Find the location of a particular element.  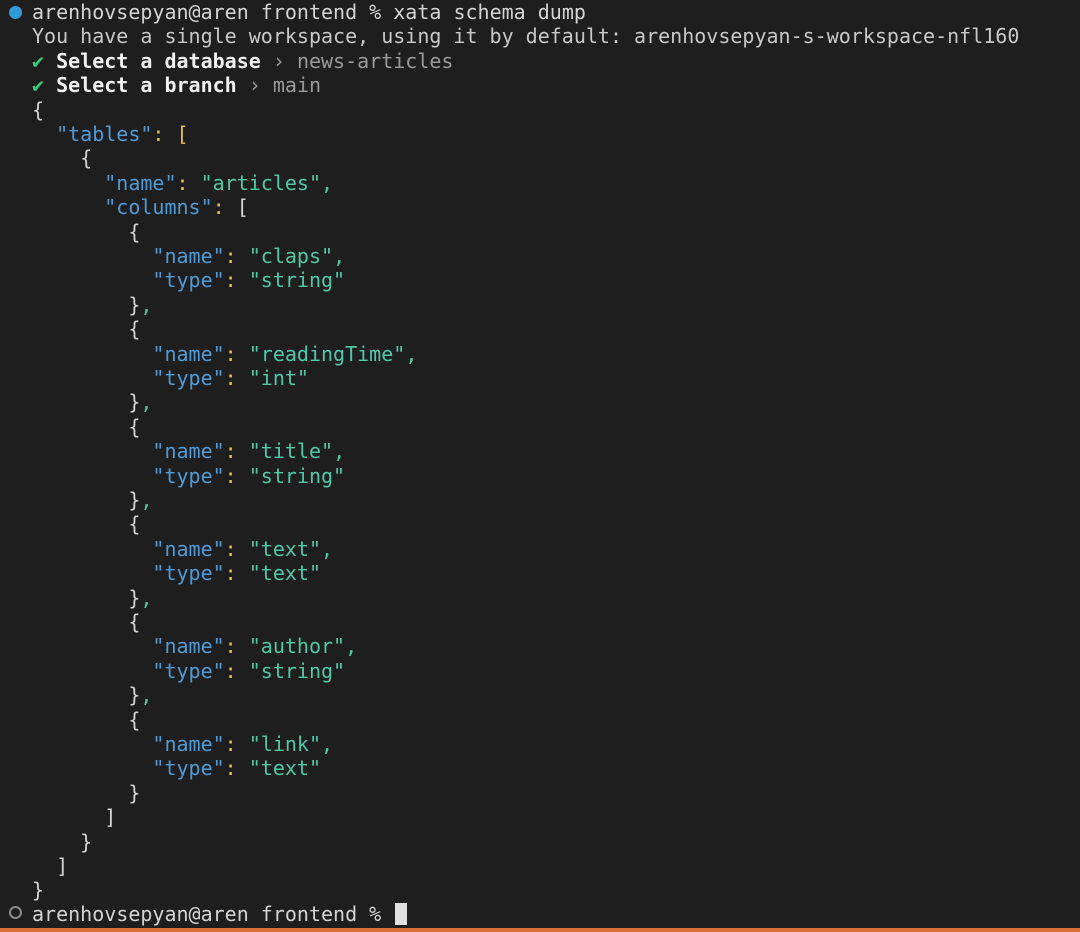

column-name-line: "name": "link", is located at coordinates (182, 744).